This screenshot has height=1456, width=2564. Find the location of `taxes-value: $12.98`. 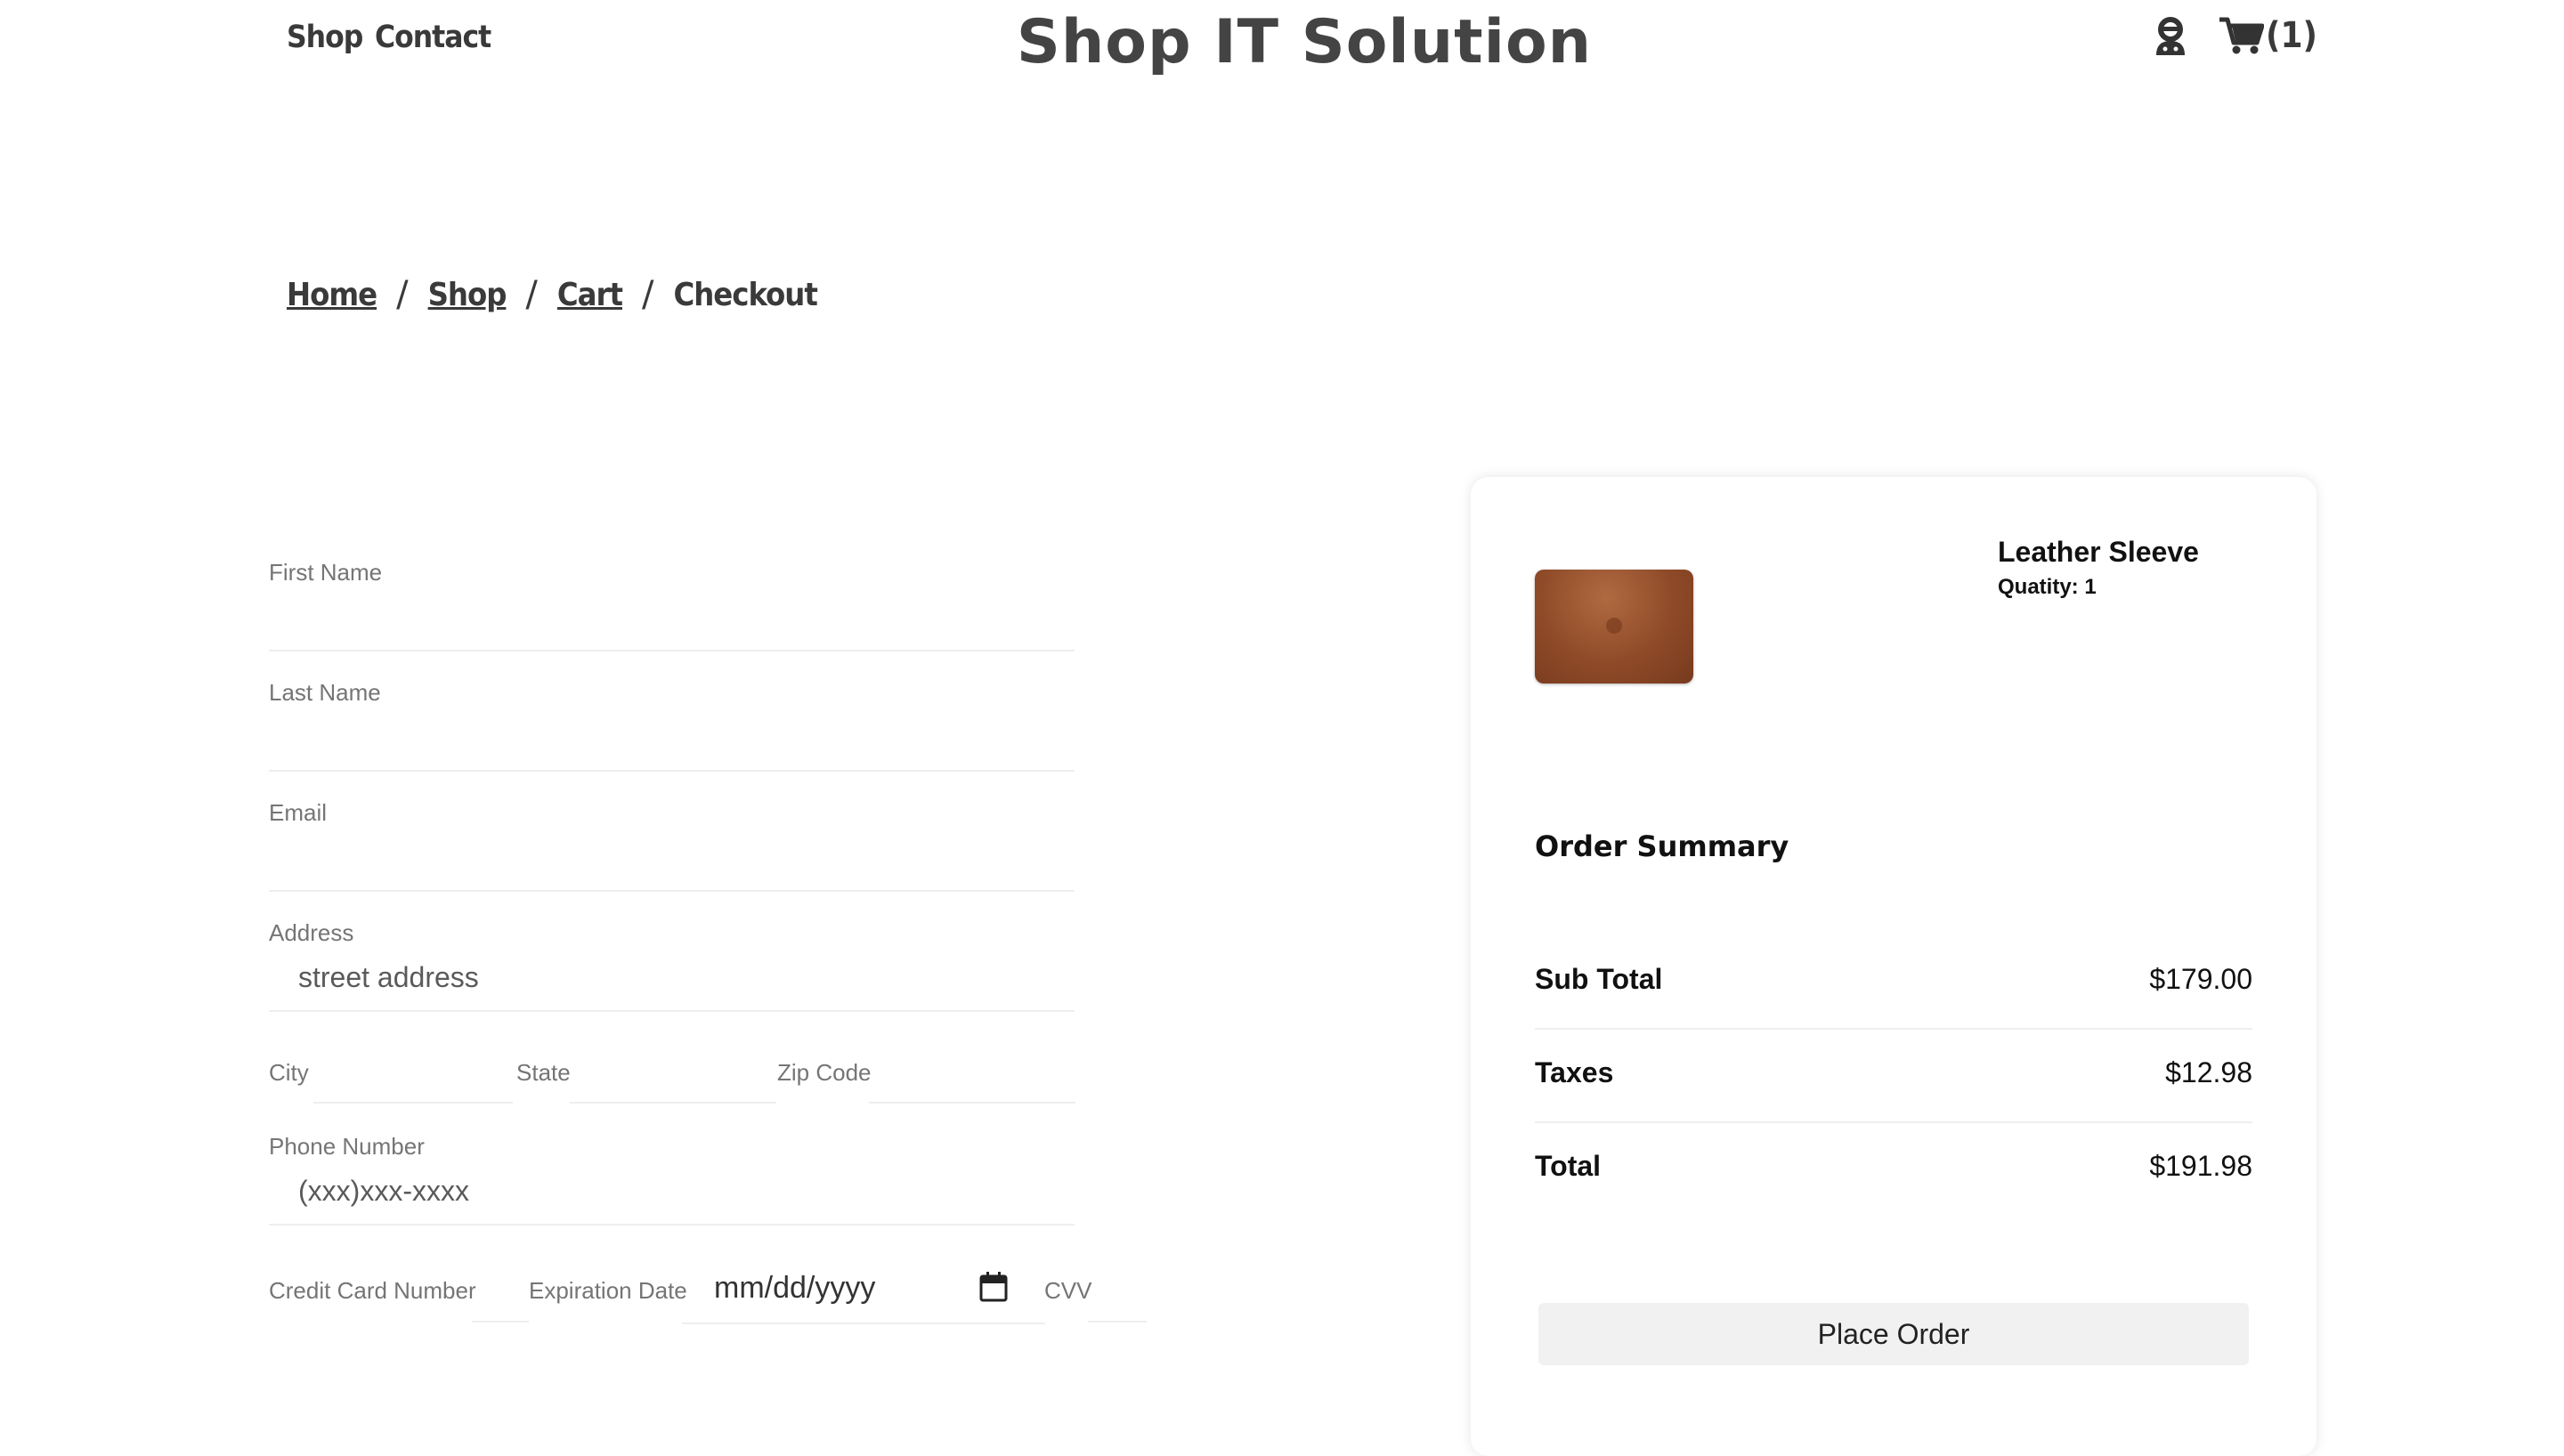

taxes-value: $12.98 is located at coordinates (2208, 1072).